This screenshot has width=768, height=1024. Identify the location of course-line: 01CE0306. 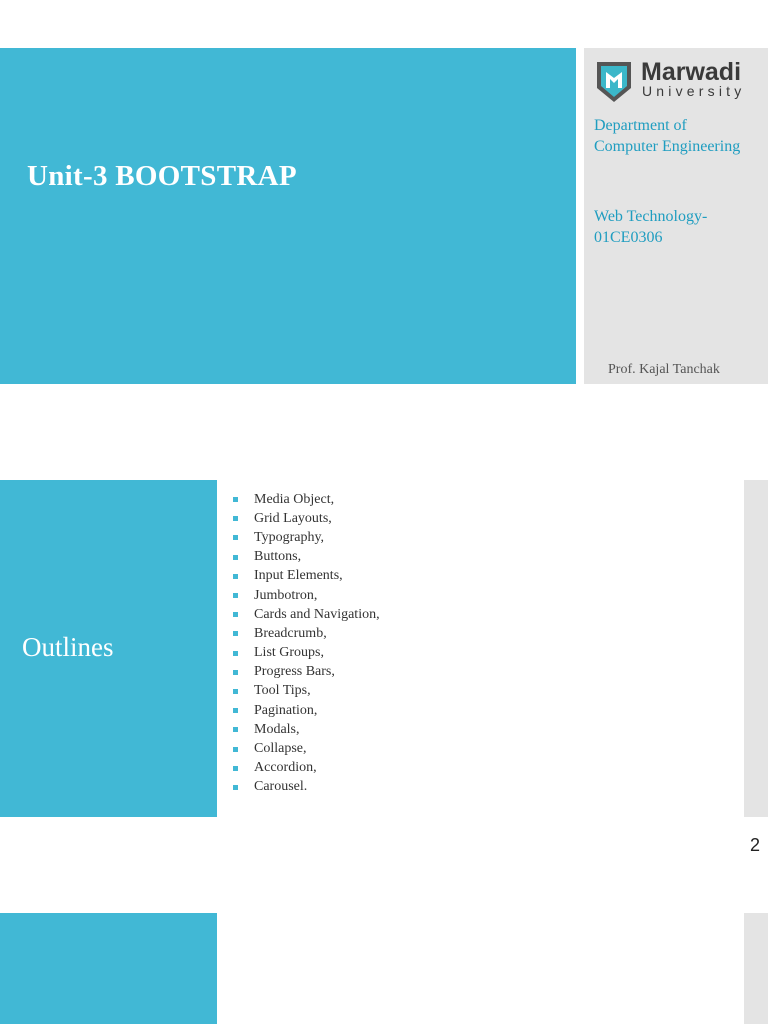
(628, 237).